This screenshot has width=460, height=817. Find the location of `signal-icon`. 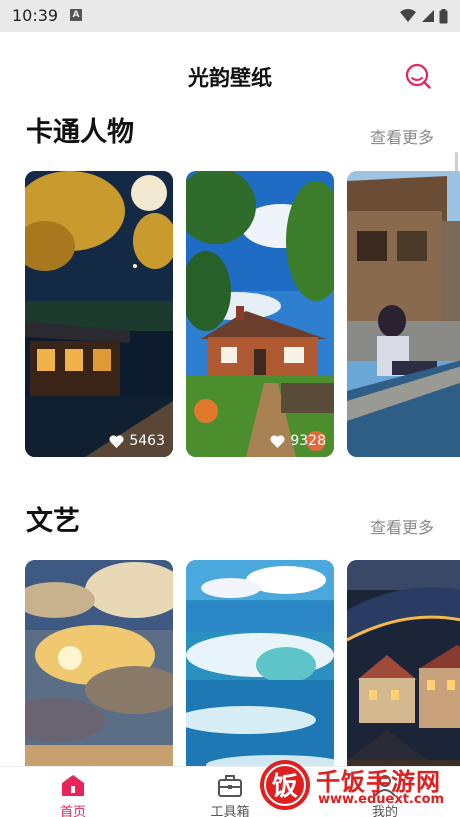

signal-icon is located at coordinates (428, 16).